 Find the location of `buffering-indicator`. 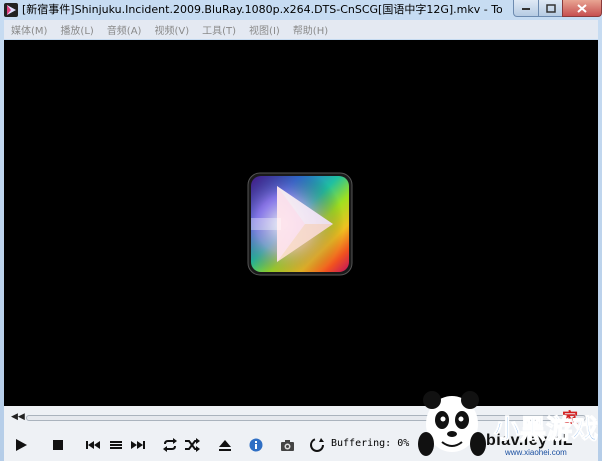

buffering-indicator is located at coordinates (317, 445).